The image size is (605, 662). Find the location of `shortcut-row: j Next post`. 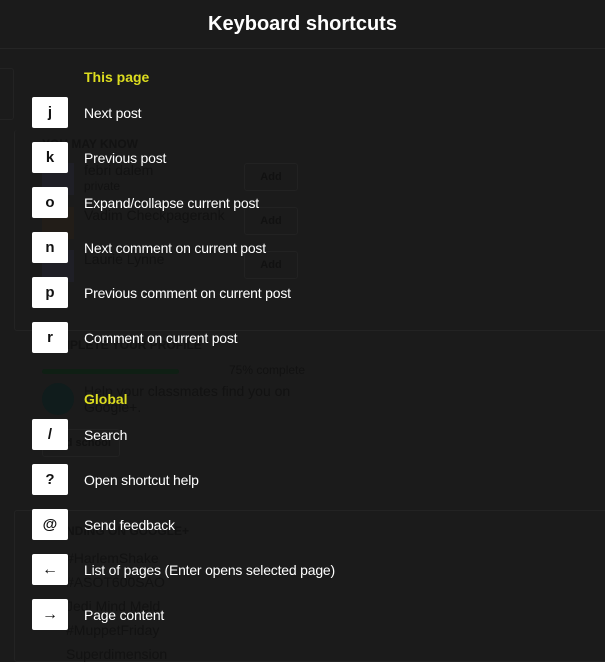

shortcut-row: j Next post is located at coordinates (87, 112).